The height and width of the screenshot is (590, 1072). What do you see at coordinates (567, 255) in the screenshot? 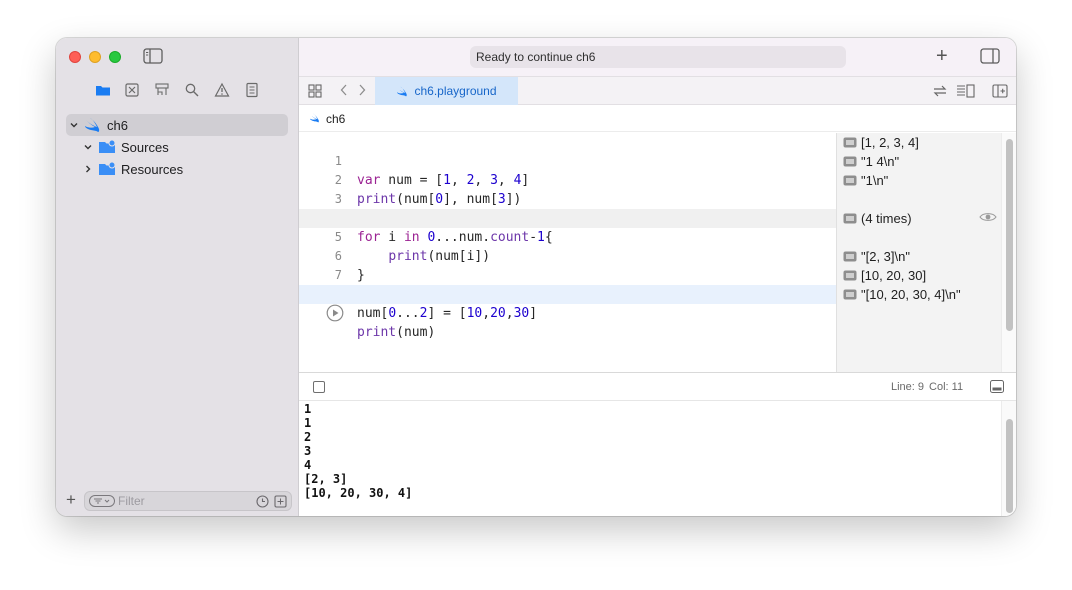
I see `code-line: 6 }` at bounding box center [567, 255].